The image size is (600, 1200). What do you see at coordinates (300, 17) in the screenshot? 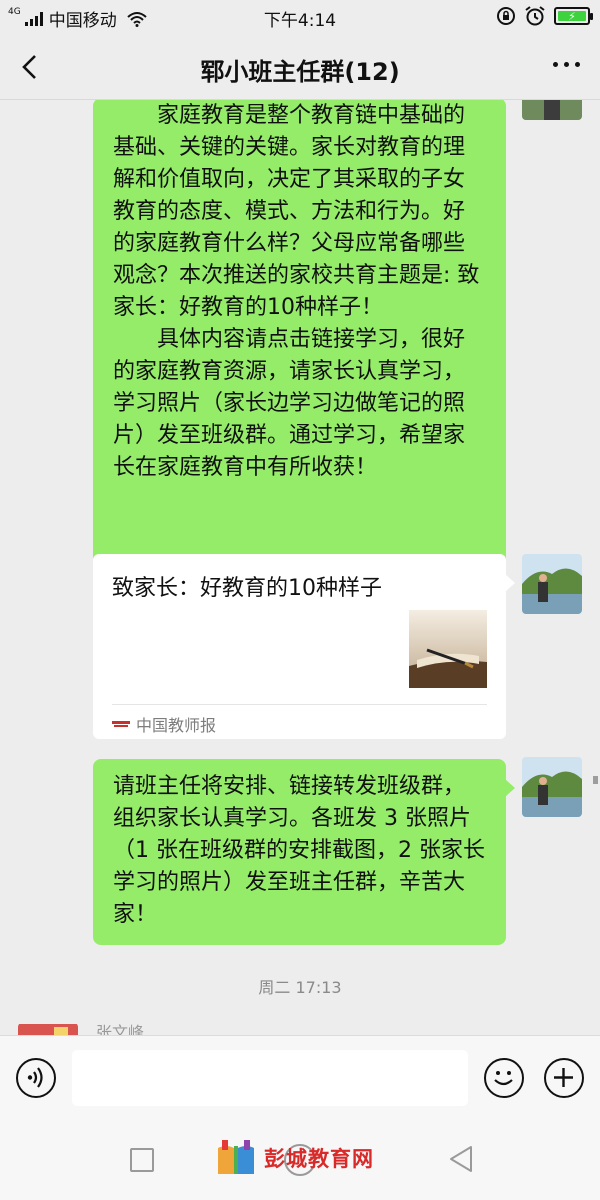
I see `status-bar: 4G 中国移动 下午4:14 ⚡` at bounding box center [300, 17].